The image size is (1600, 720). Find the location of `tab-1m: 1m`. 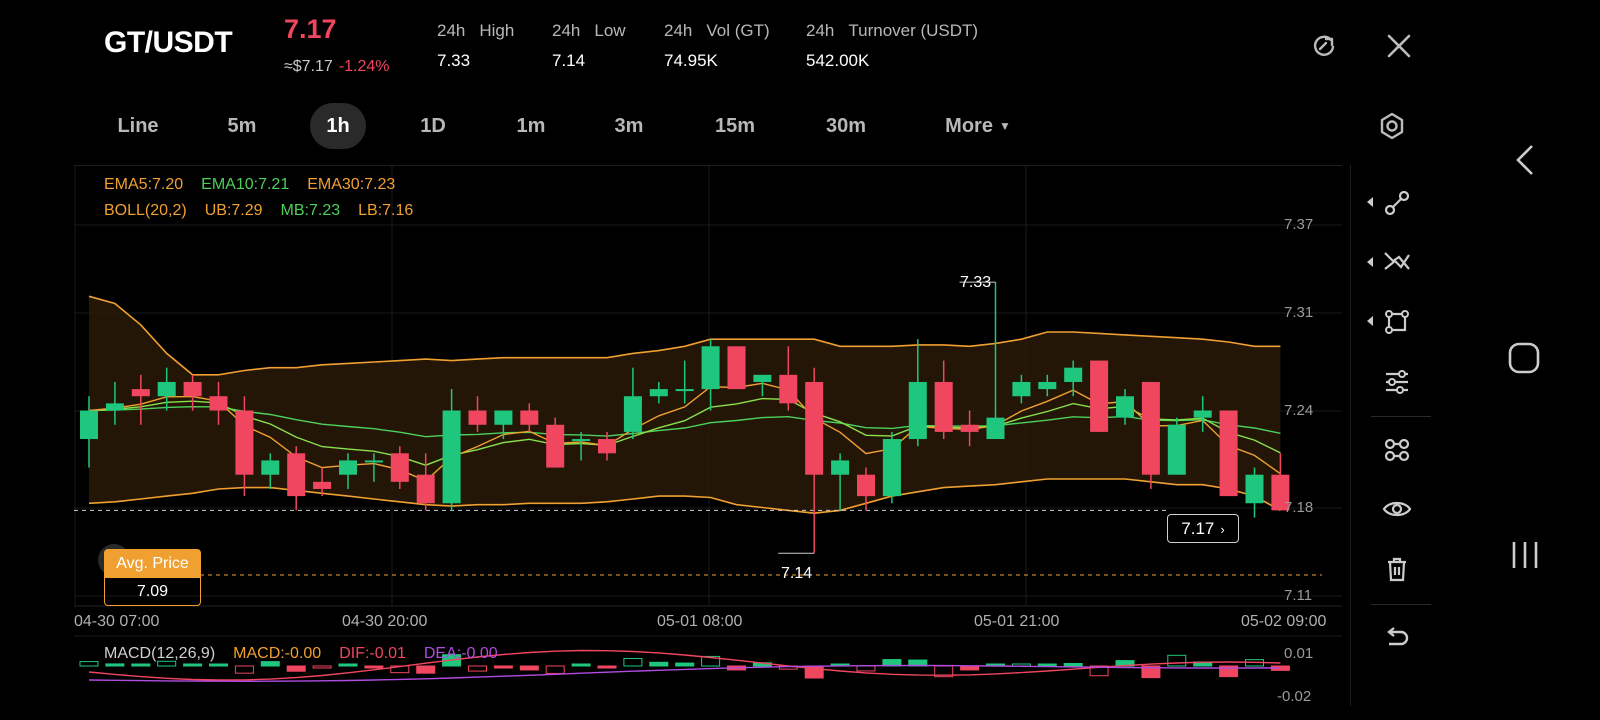

tab-1m: 1m is located at coordinates (531, 126).